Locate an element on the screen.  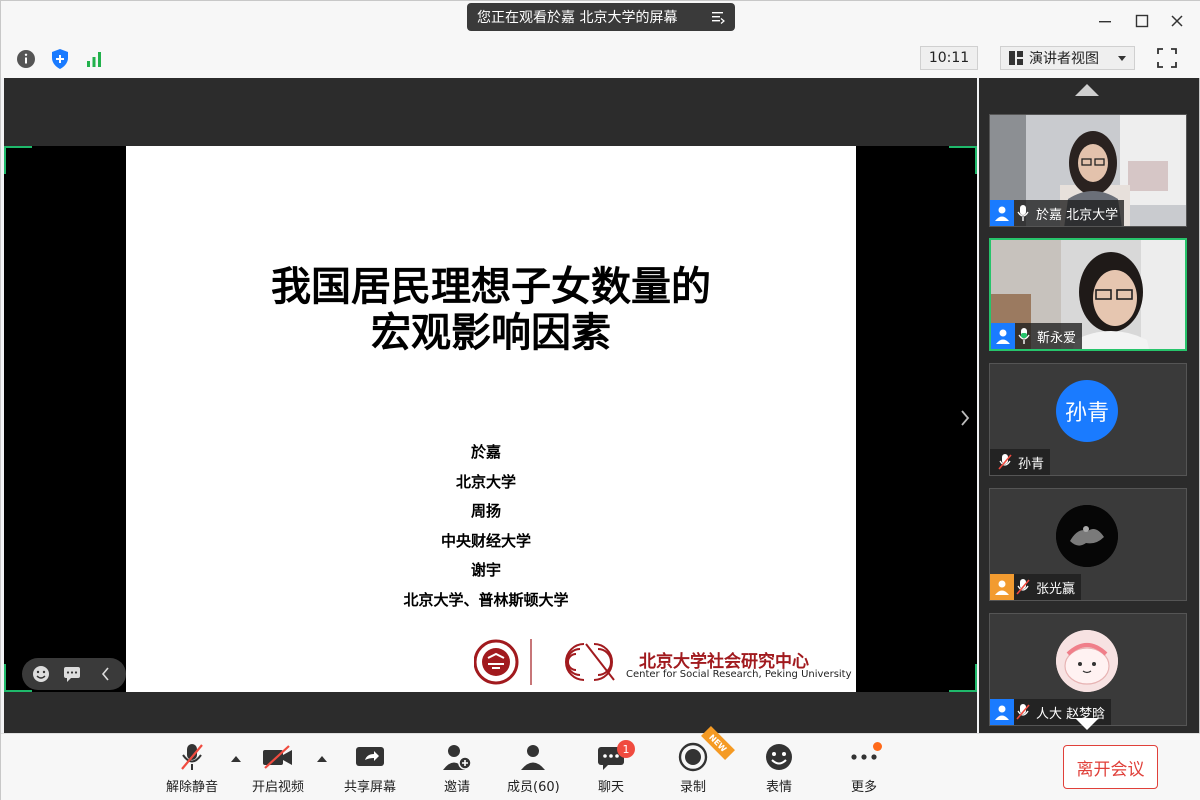
chevron-left-icon is located at coordinates (106, 674).